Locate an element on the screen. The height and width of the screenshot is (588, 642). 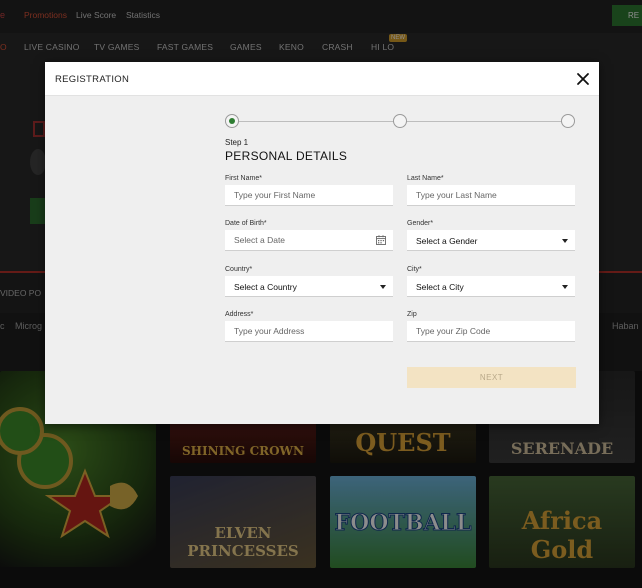
close-icon is located at coordinates (583, 79).